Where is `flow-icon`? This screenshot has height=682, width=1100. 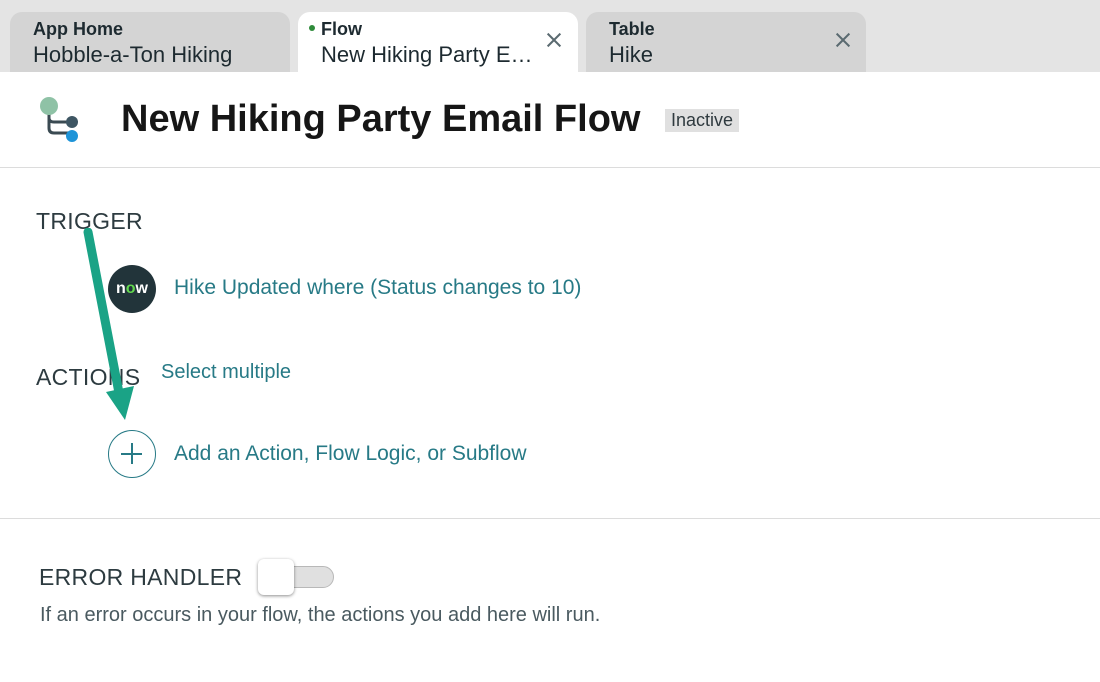 flow-icon is located at coordinates (59, 119).